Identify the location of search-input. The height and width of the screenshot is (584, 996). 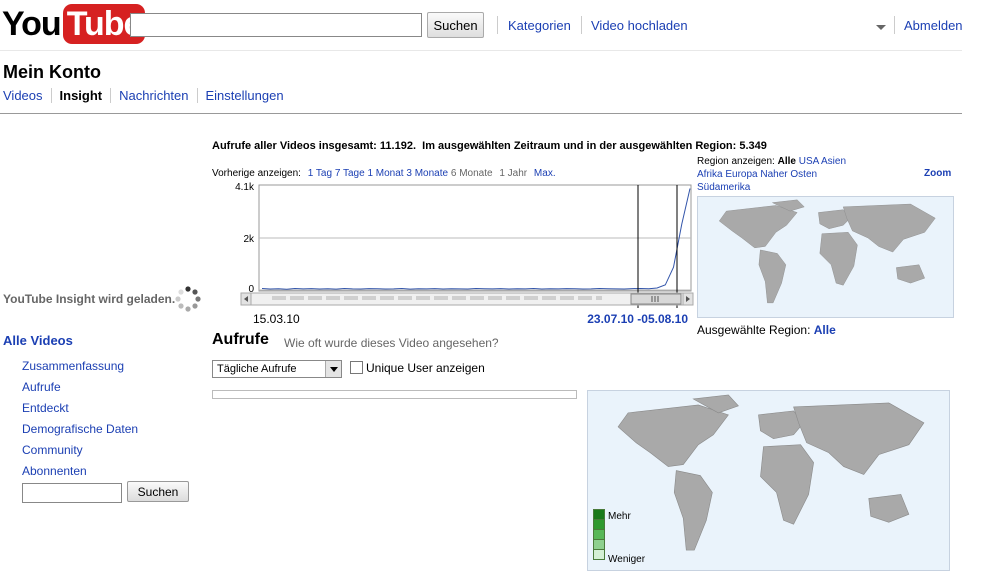
(276, 25).